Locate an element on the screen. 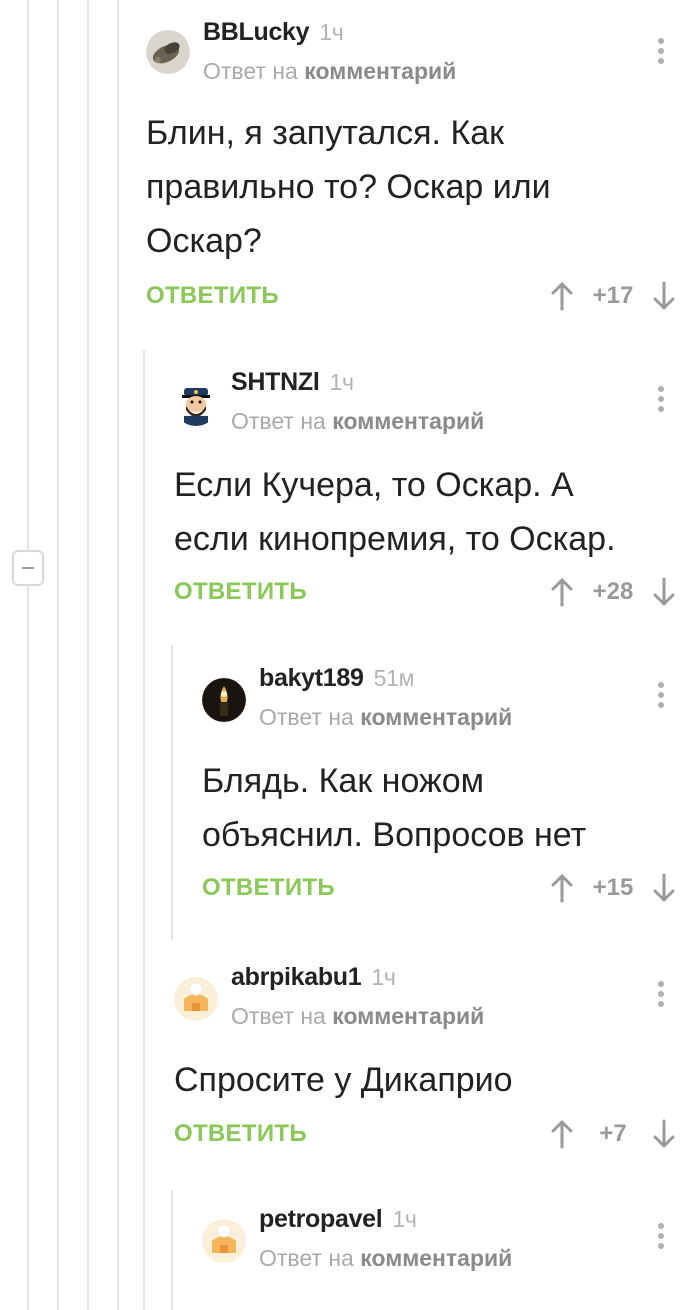  comment-username: SHTNZl 1ч is located at coordinates (292, 382).